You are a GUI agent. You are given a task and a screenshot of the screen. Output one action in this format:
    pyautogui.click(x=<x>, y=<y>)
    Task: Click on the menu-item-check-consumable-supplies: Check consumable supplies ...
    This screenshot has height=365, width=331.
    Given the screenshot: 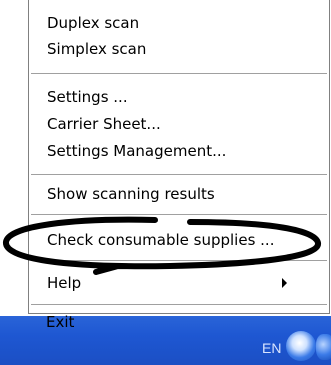 What is the action you would take?
    pyautogui.click(x=160, y=240)
    